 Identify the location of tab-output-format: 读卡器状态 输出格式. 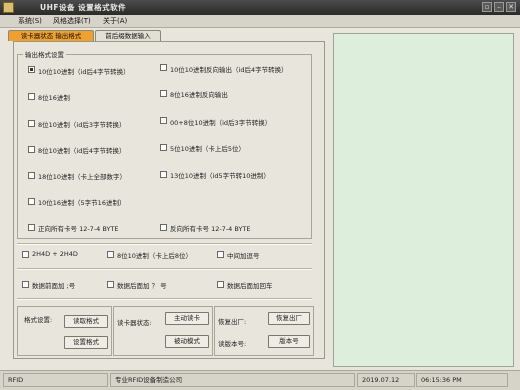
(51, 35).